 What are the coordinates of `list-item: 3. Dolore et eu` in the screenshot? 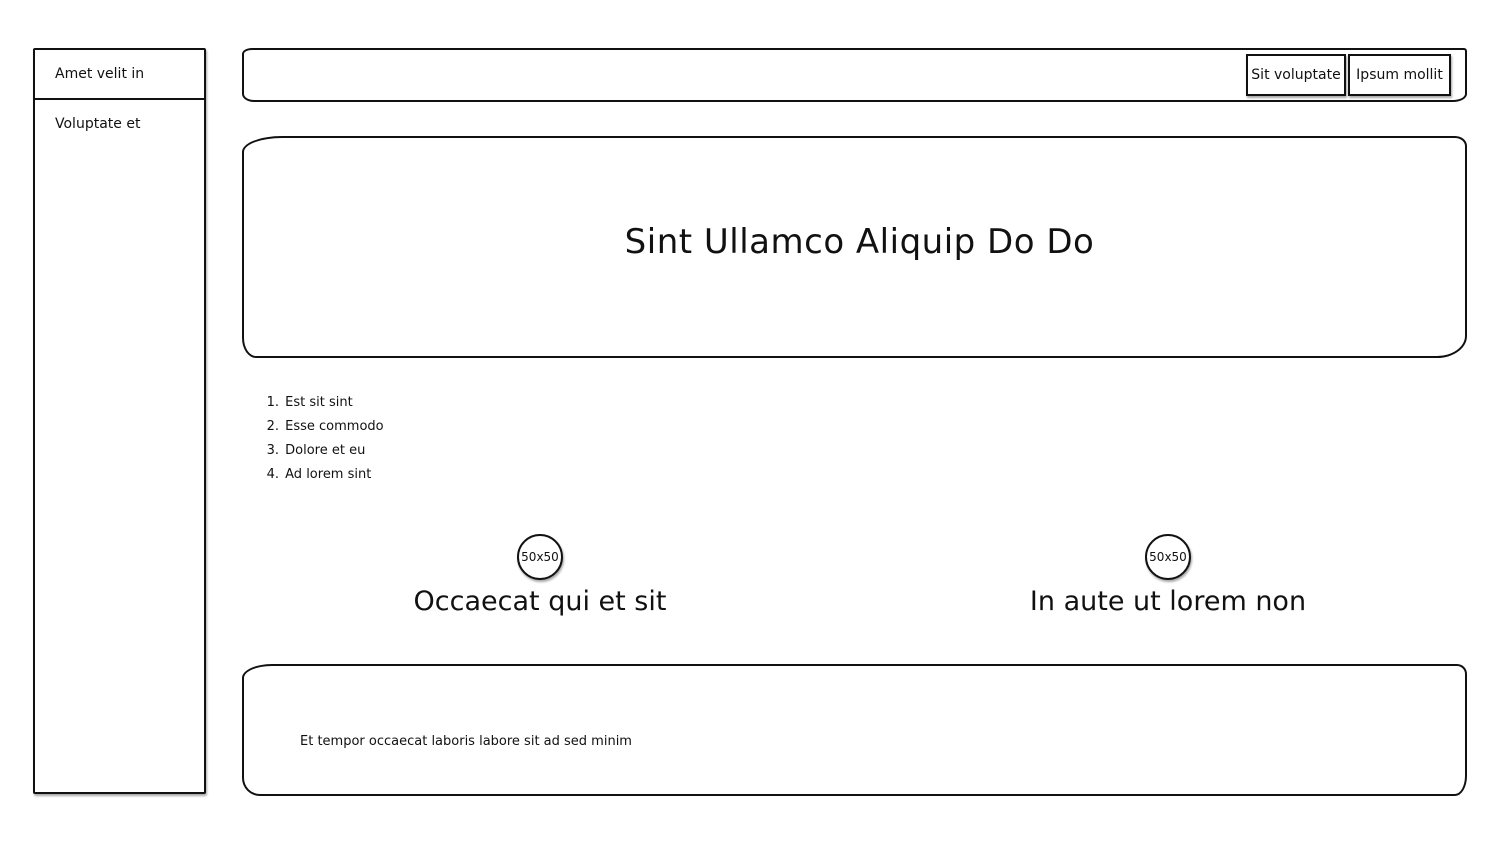 It's located at (323, 452).